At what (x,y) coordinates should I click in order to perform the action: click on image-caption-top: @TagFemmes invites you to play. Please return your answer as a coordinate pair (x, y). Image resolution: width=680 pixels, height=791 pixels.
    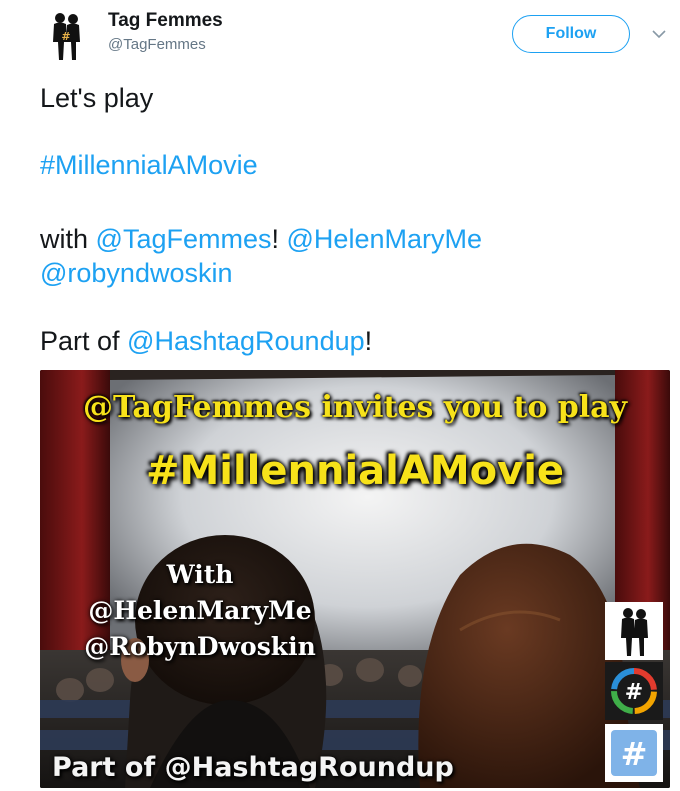
    Looking at the image, I should click on (355, 407).